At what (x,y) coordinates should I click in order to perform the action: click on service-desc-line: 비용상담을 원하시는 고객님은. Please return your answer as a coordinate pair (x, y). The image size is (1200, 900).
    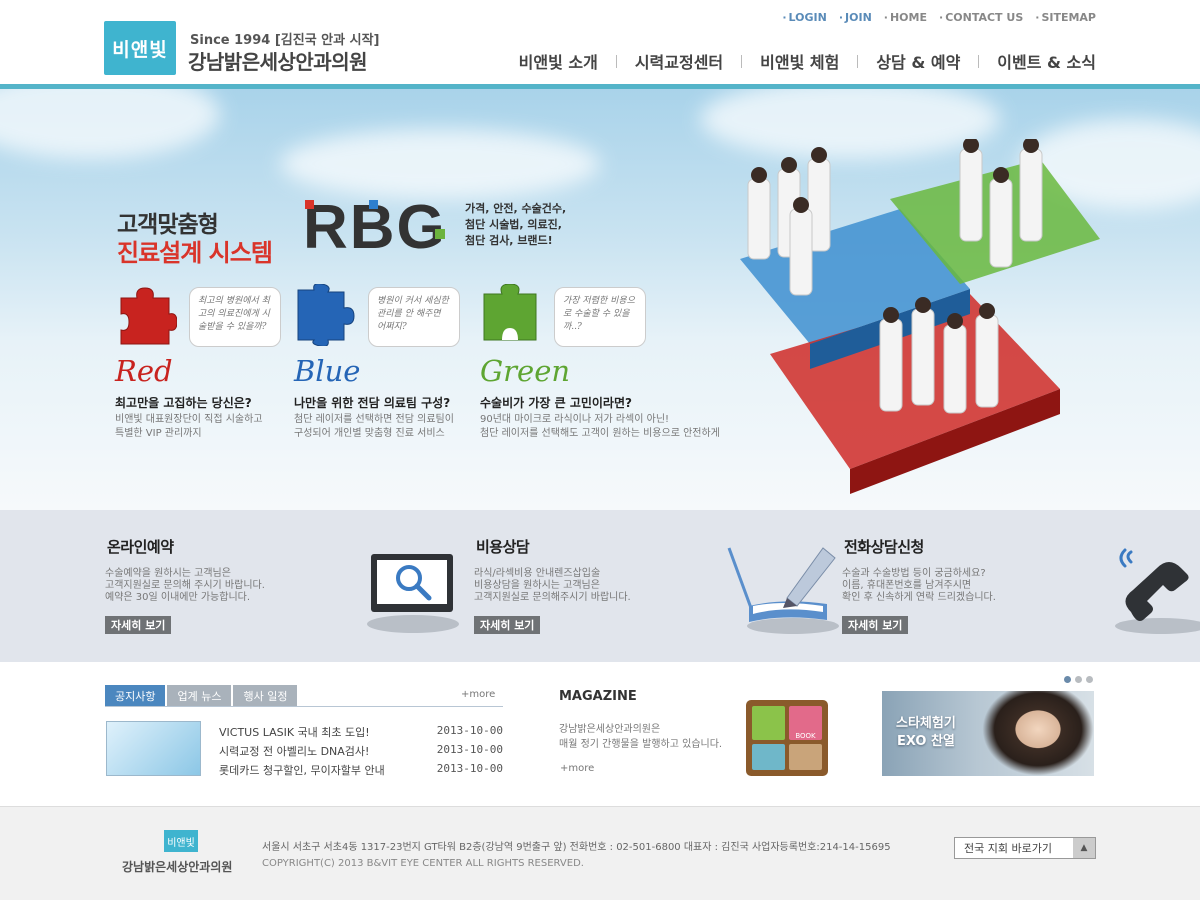
    Looking at the image, I should click on (537, 585).